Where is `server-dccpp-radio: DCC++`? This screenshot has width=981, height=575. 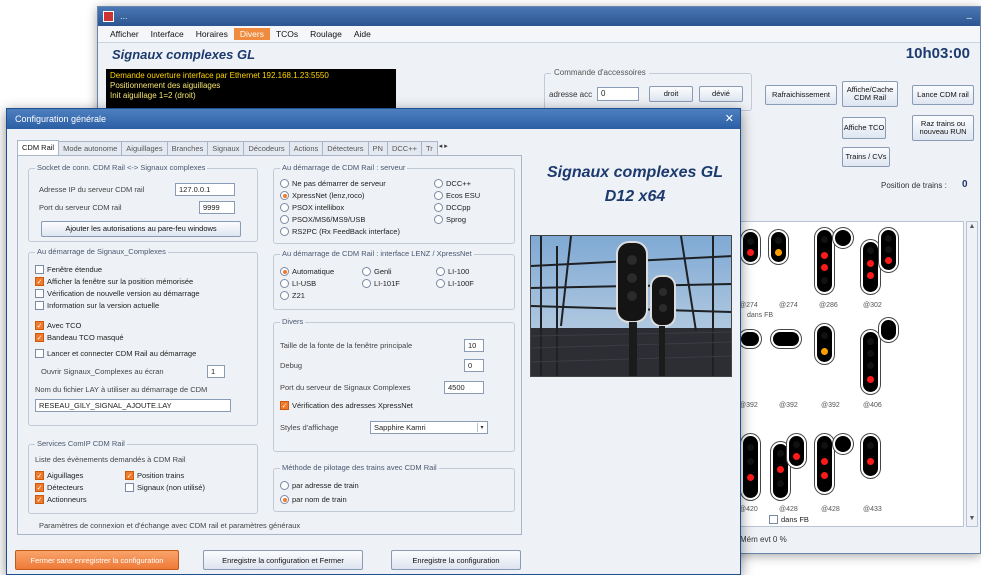
server-dccpp-radio: DCC++ is located at coordinates (452, 183).